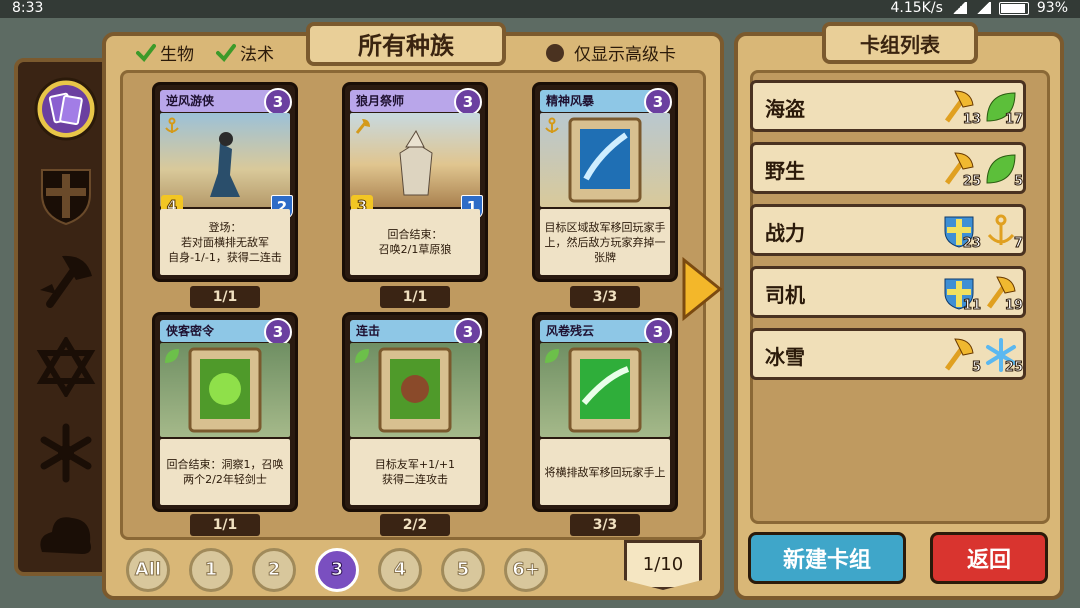 This screenshot has width=1080, height=608. Describe the element at coordinates (961, 232) in the screenshot. I see `shield-icon: 23` at that location.